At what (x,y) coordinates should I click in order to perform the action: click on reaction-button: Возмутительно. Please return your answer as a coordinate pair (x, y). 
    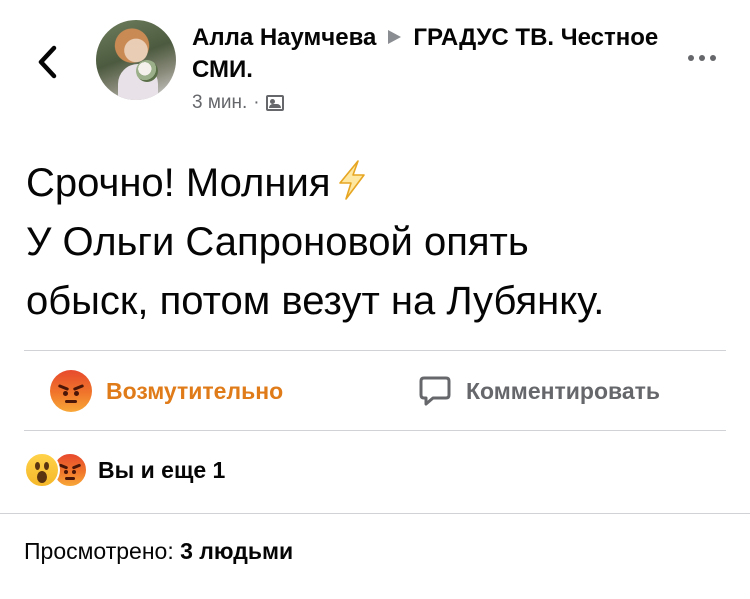
    Looking at the image, I should click on (166, 391).